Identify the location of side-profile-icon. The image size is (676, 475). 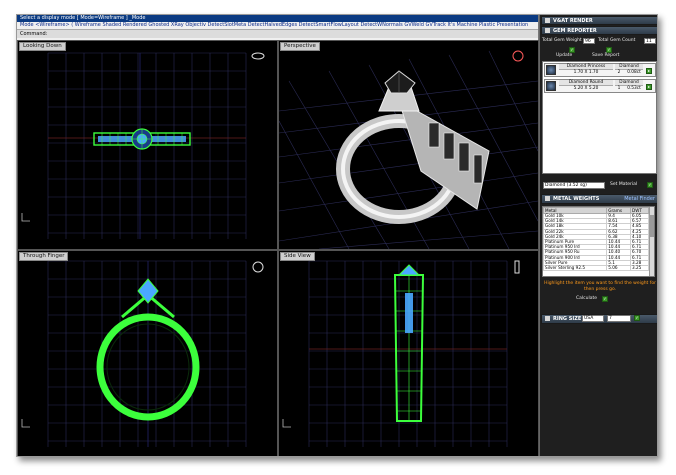
(517, 267).